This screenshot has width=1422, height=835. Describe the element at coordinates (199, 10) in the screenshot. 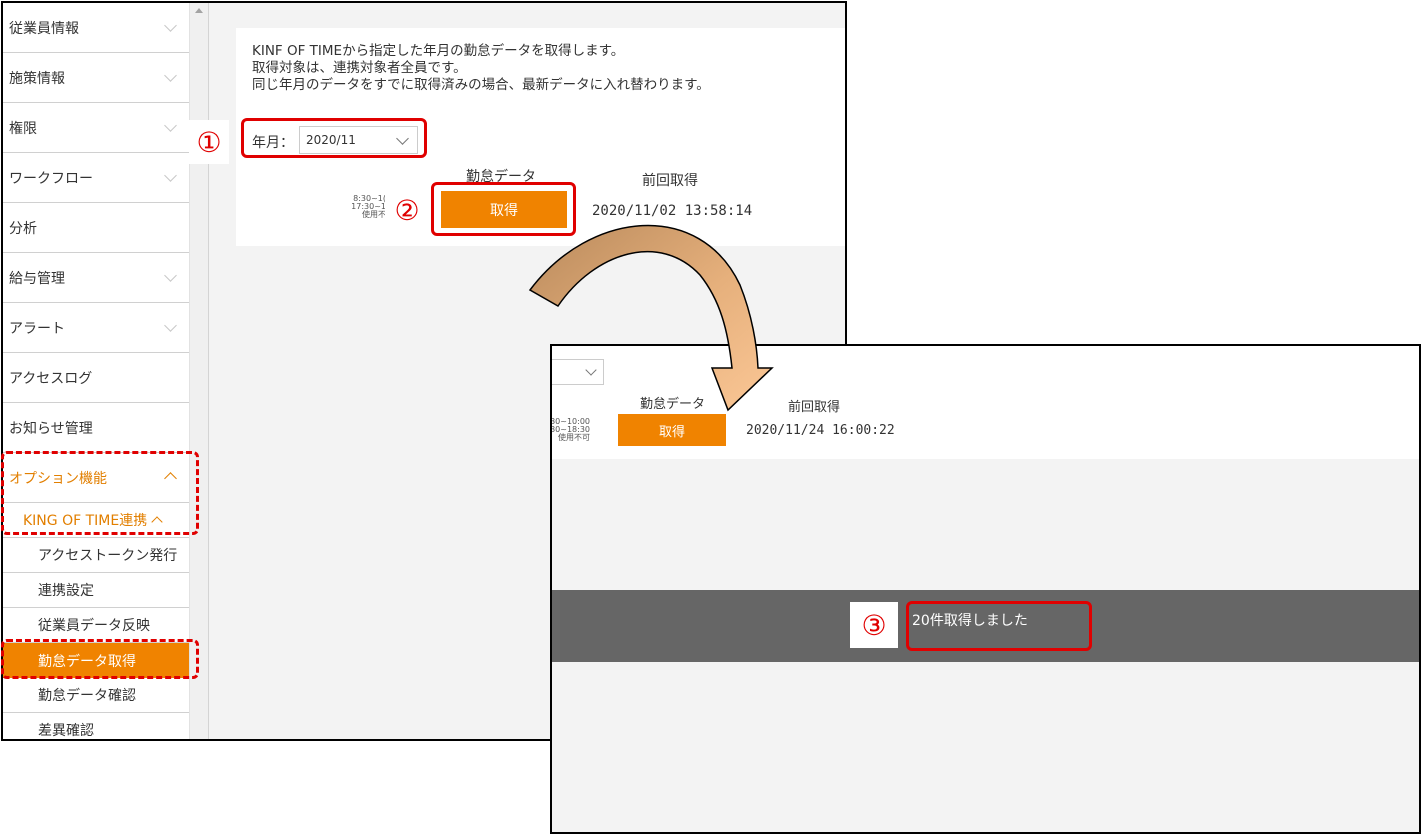

I see `scroll-up-arrow-icon` at that location.